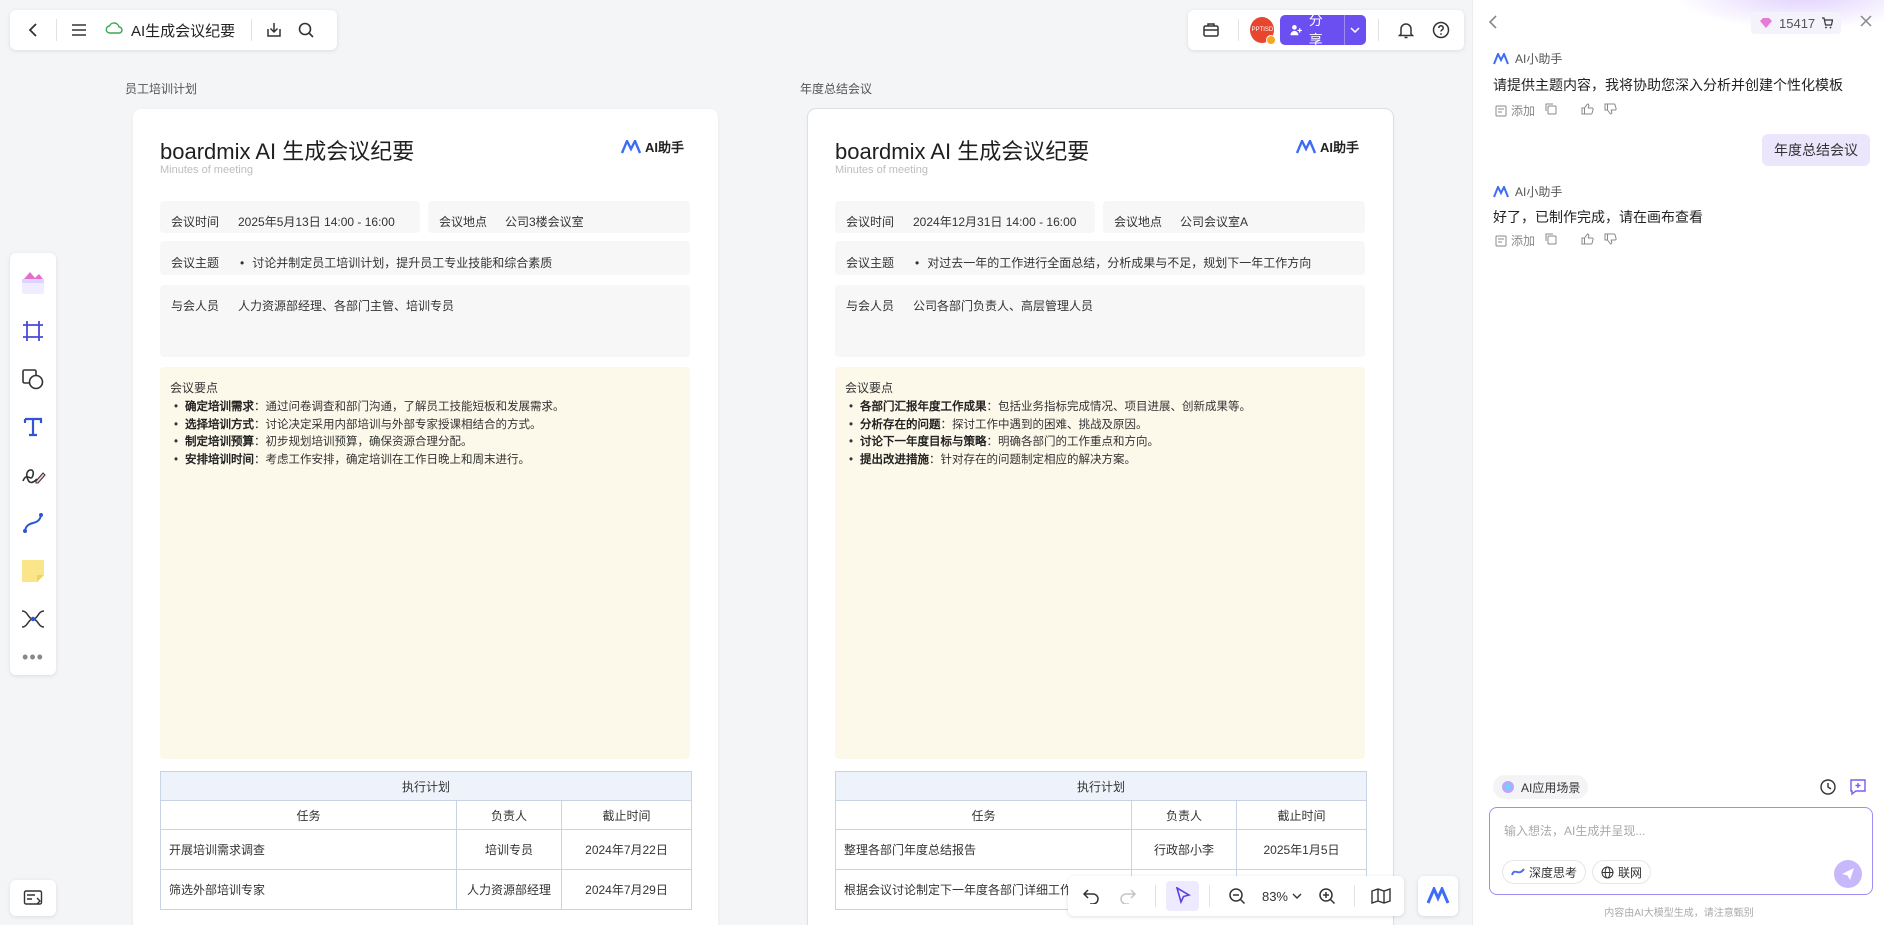 The height and width of the screenshot is (925, 1884). What do you see at coordinates (1237, 896) in the screenshot?
I see `zoom-out-icon` at bounding box center [1237, 896].